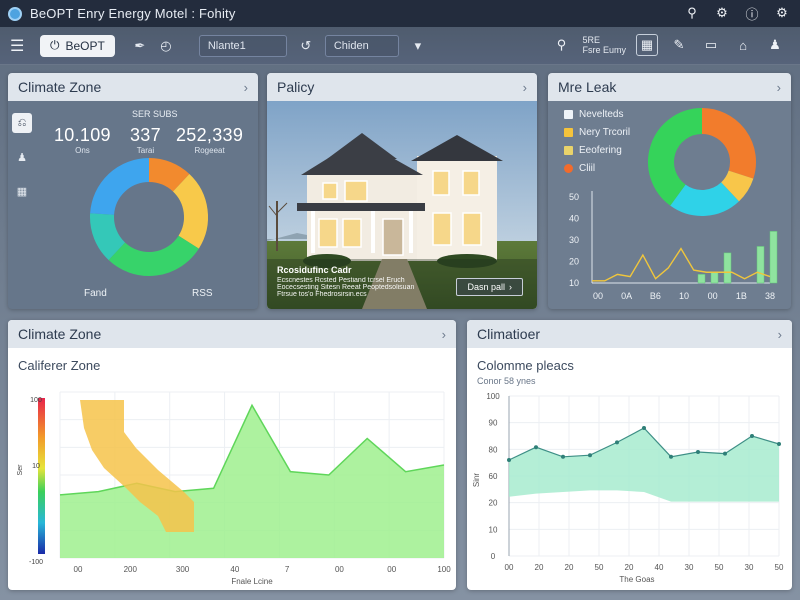 The image size is (800, 600). I want to click on settings-icon: ⚙, so click(782, 13).